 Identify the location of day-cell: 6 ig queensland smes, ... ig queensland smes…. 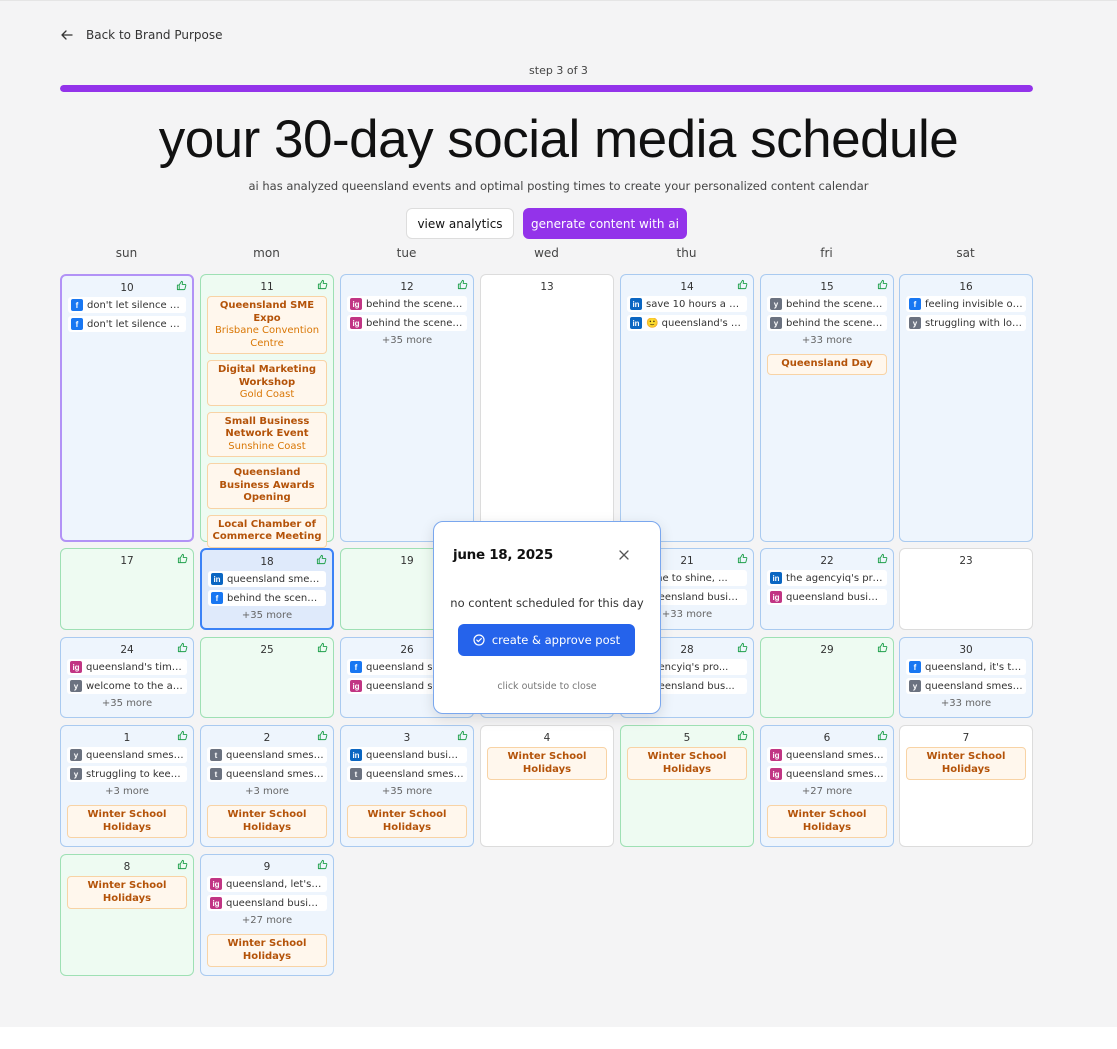
(827, 786).